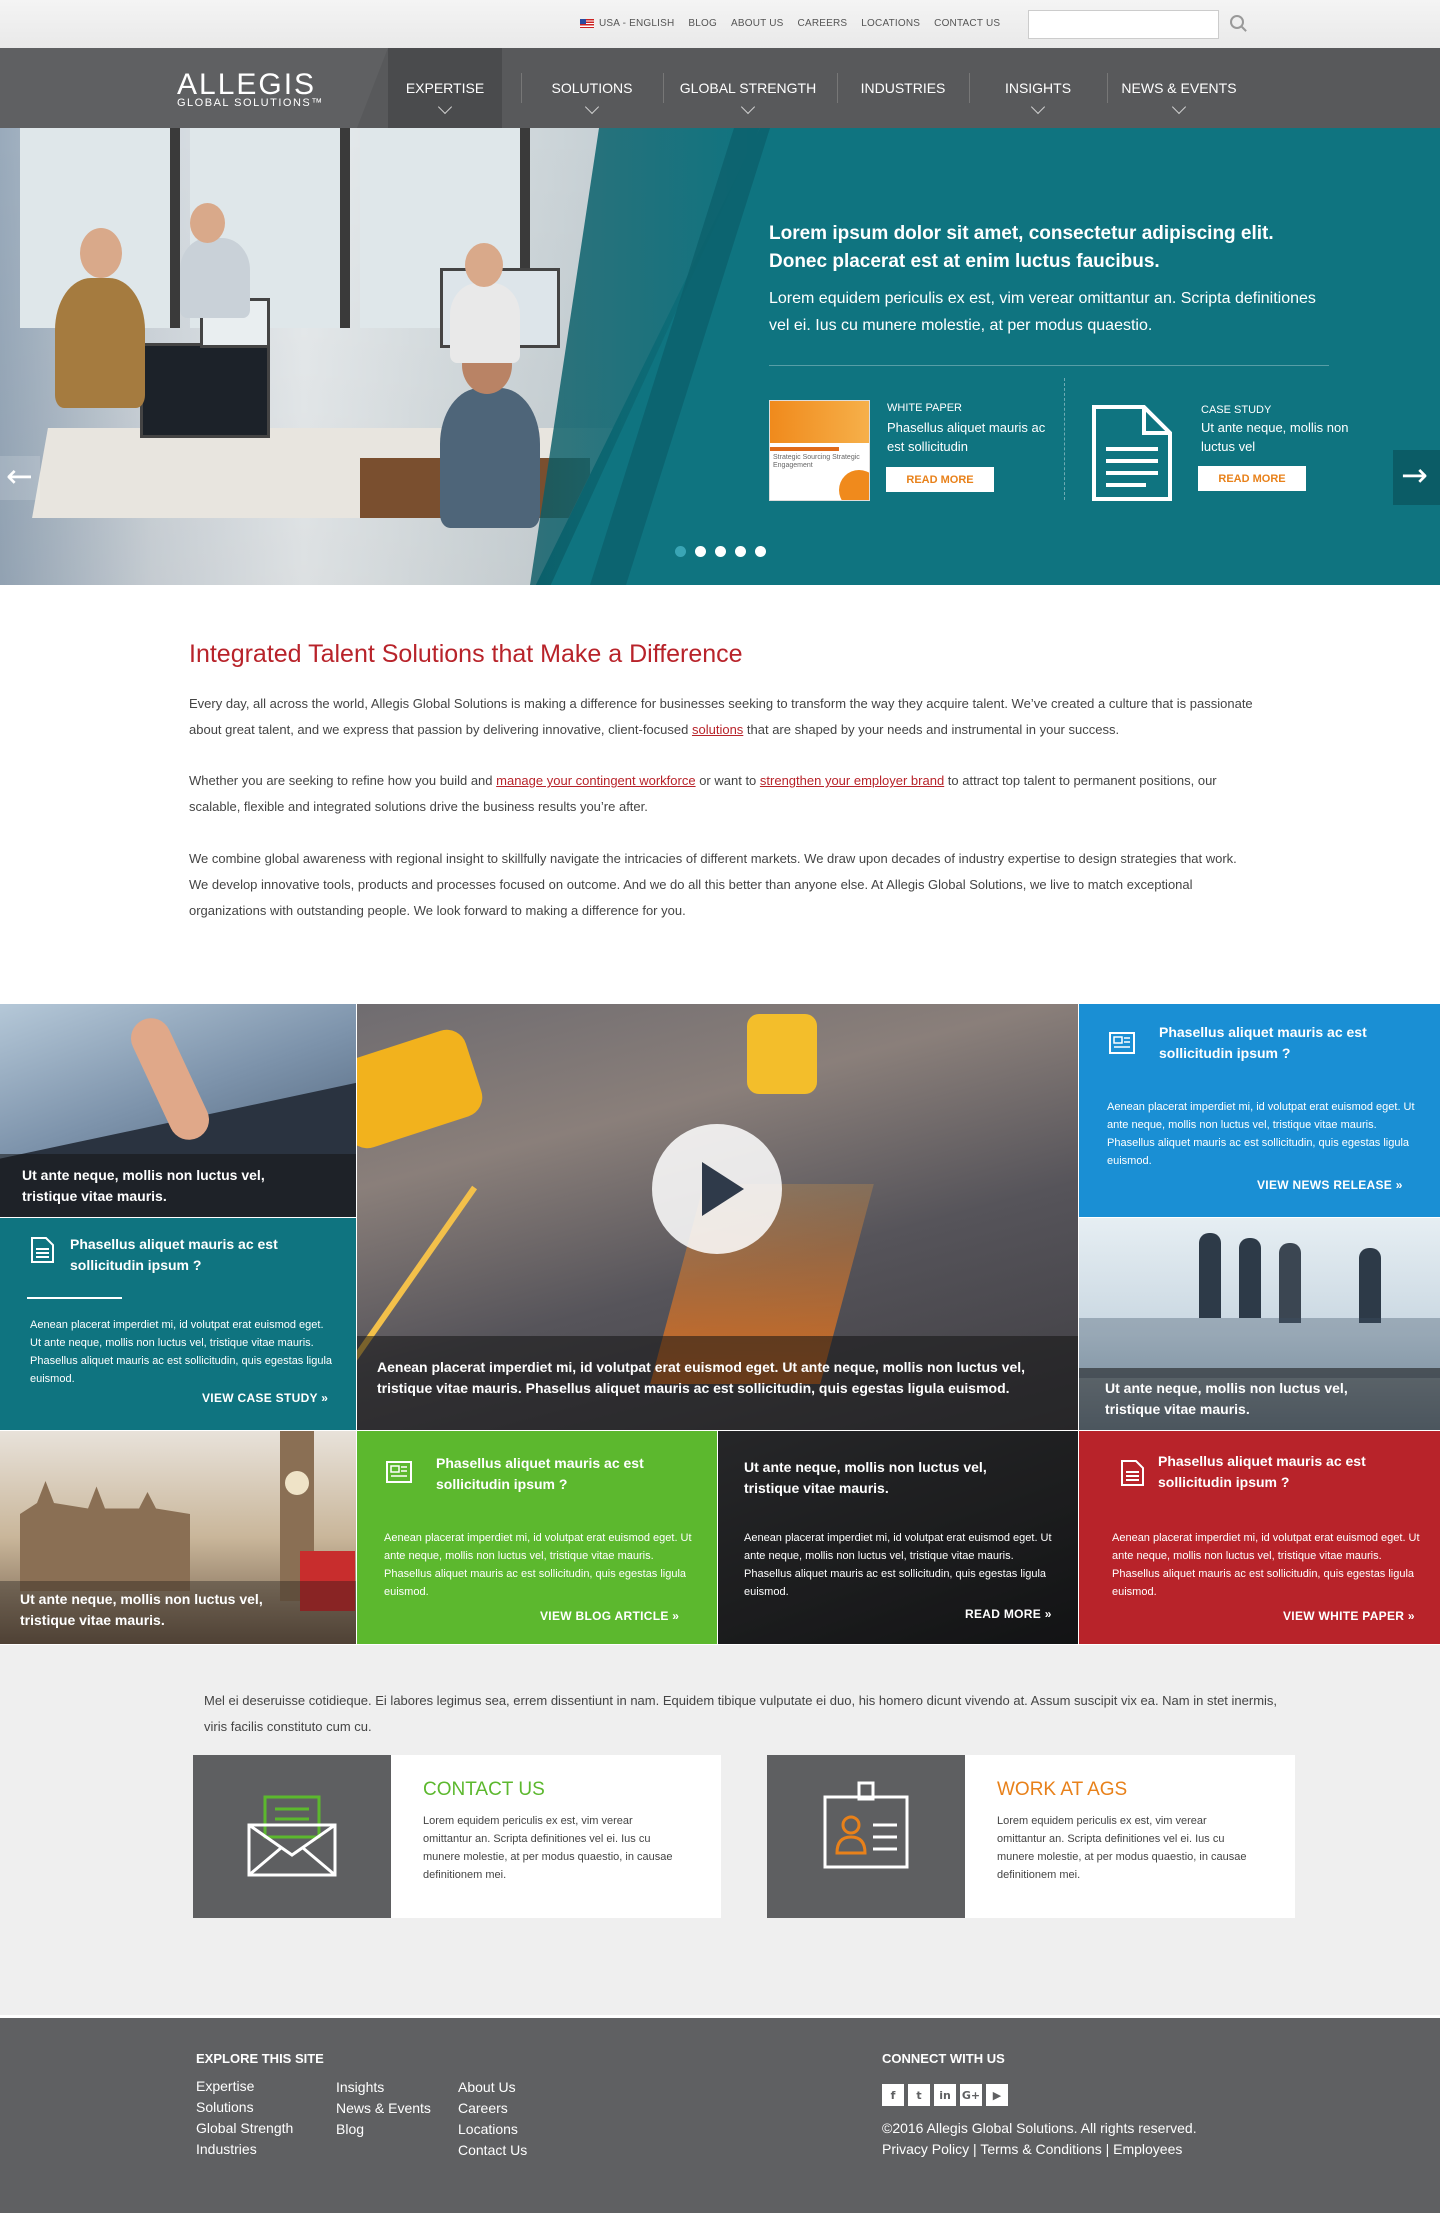 This screenshot has width=1440, height=2213. Describe the element at coordinates (717, 1189) in the screenshot. I see `play-button` at that location.